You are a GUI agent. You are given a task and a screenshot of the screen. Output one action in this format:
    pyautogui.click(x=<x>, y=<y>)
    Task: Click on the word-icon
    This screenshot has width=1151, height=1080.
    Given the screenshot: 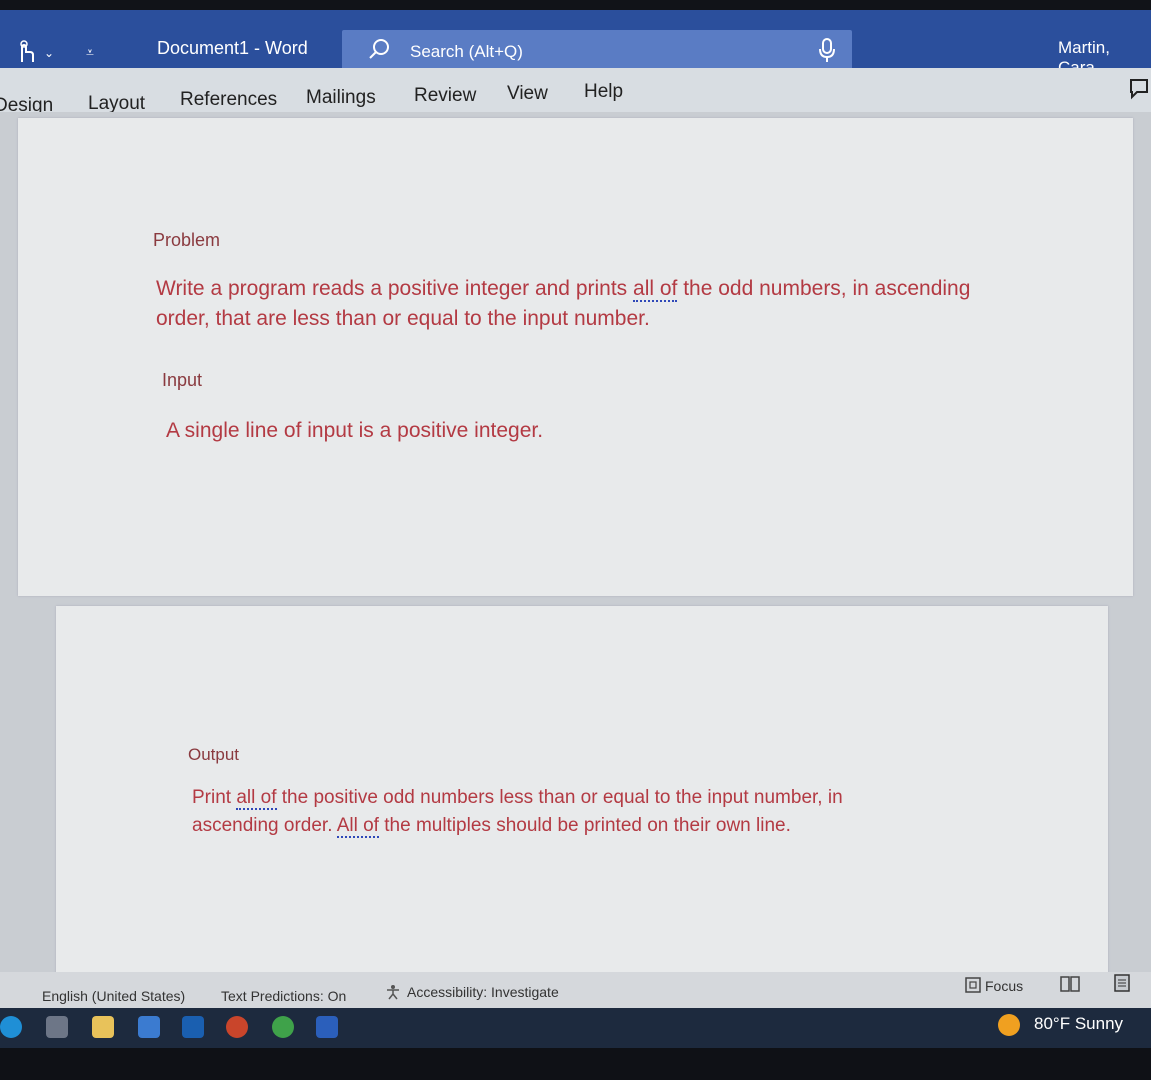 What is the action you would take?
    pyautogui.click(x=327, y=1027)
    